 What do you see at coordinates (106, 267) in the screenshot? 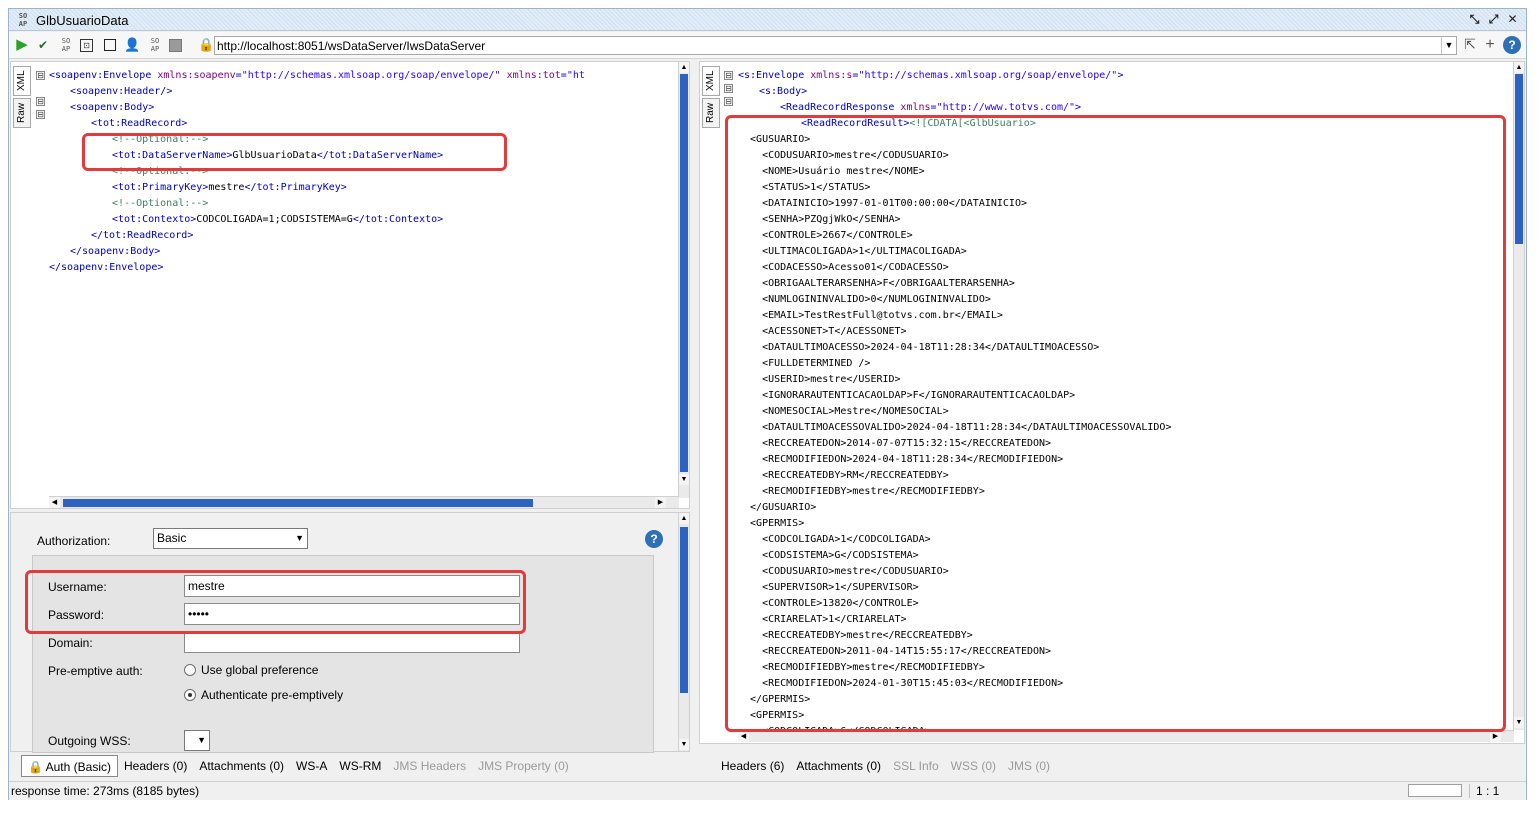
I see `request-token: </soapenv:Envelope>` at bounding box center [106, 267].